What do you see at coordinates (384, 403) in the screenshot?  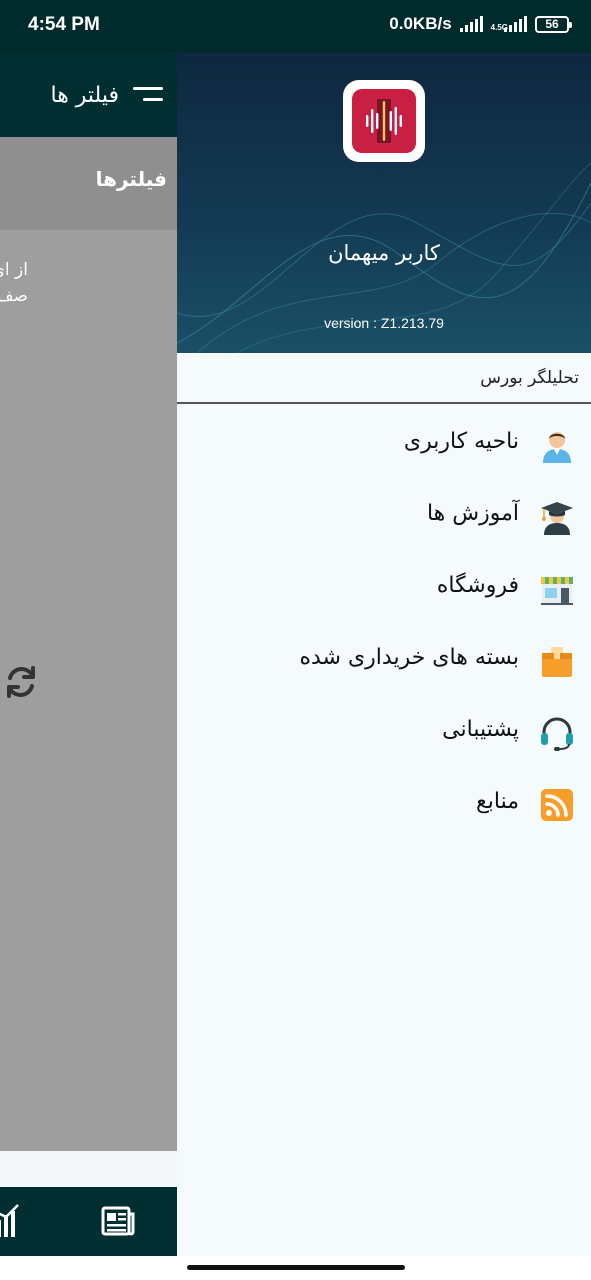 I see `divider` at bounding box center [384, 403].